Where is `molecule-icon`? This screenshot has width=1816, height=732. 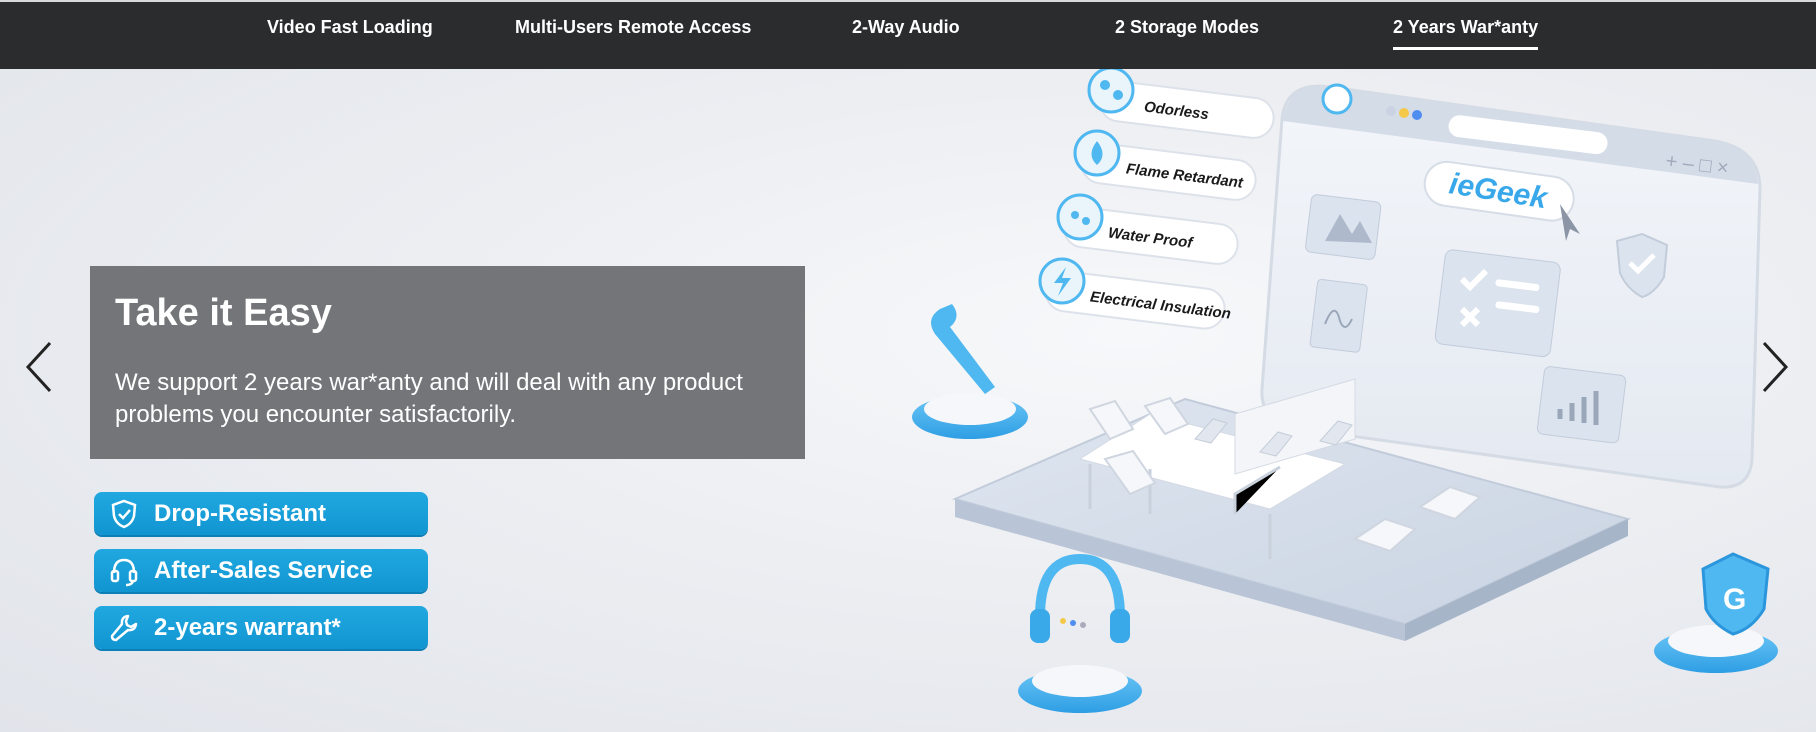 molecule-icon is located at coordinates (1111, 91).